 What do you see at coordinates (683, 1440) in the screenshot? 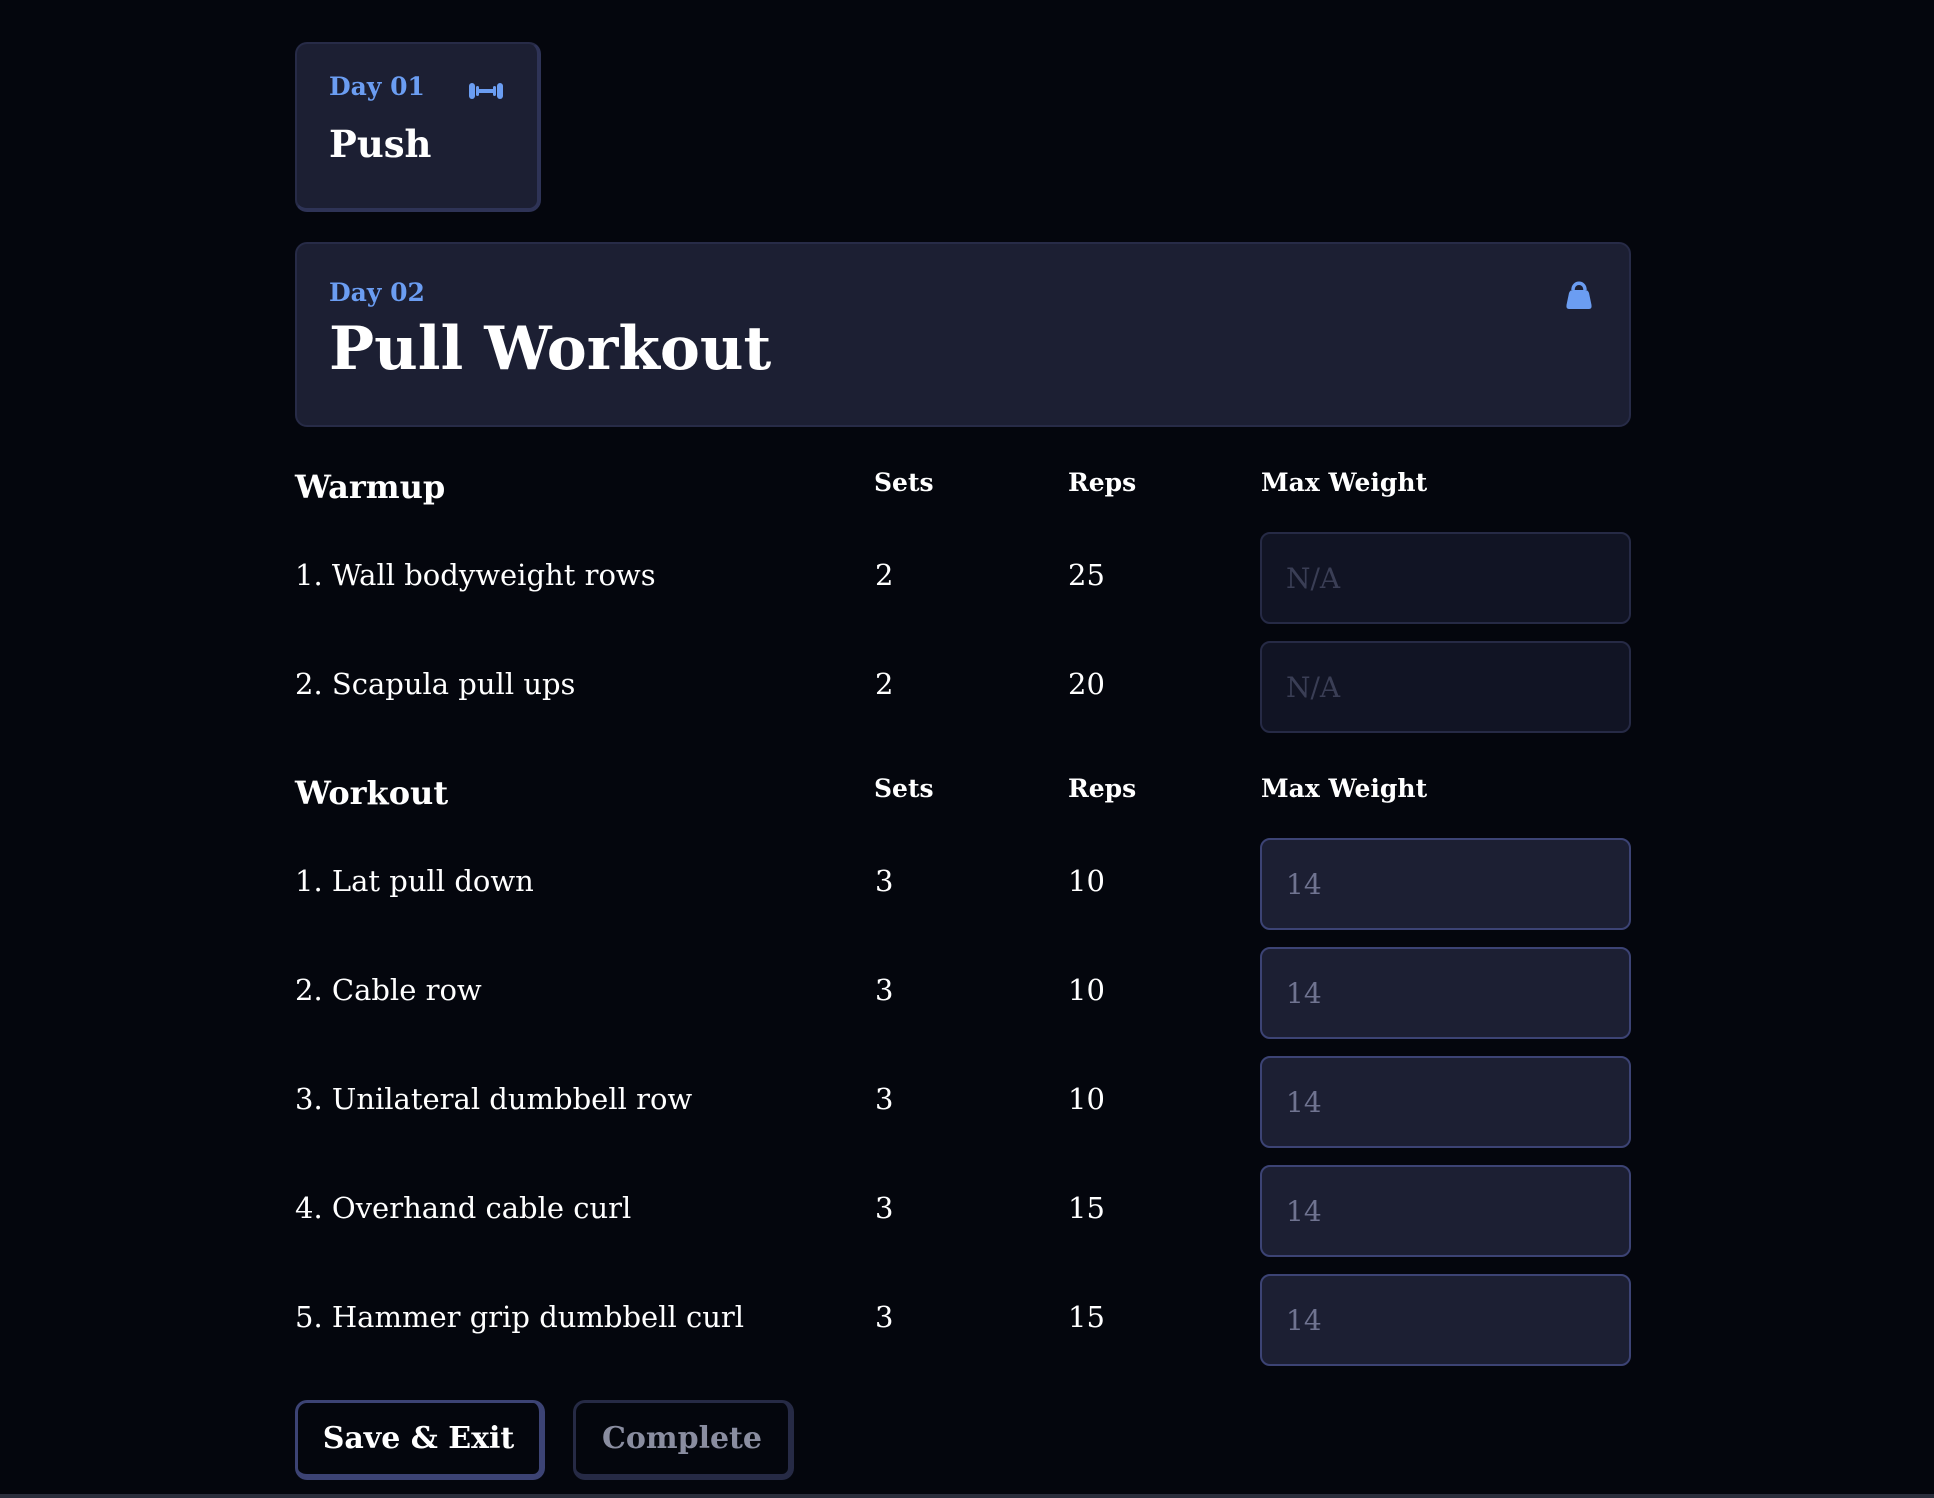
I see `complete-button: Complete` at bounding box center [683, 1440].